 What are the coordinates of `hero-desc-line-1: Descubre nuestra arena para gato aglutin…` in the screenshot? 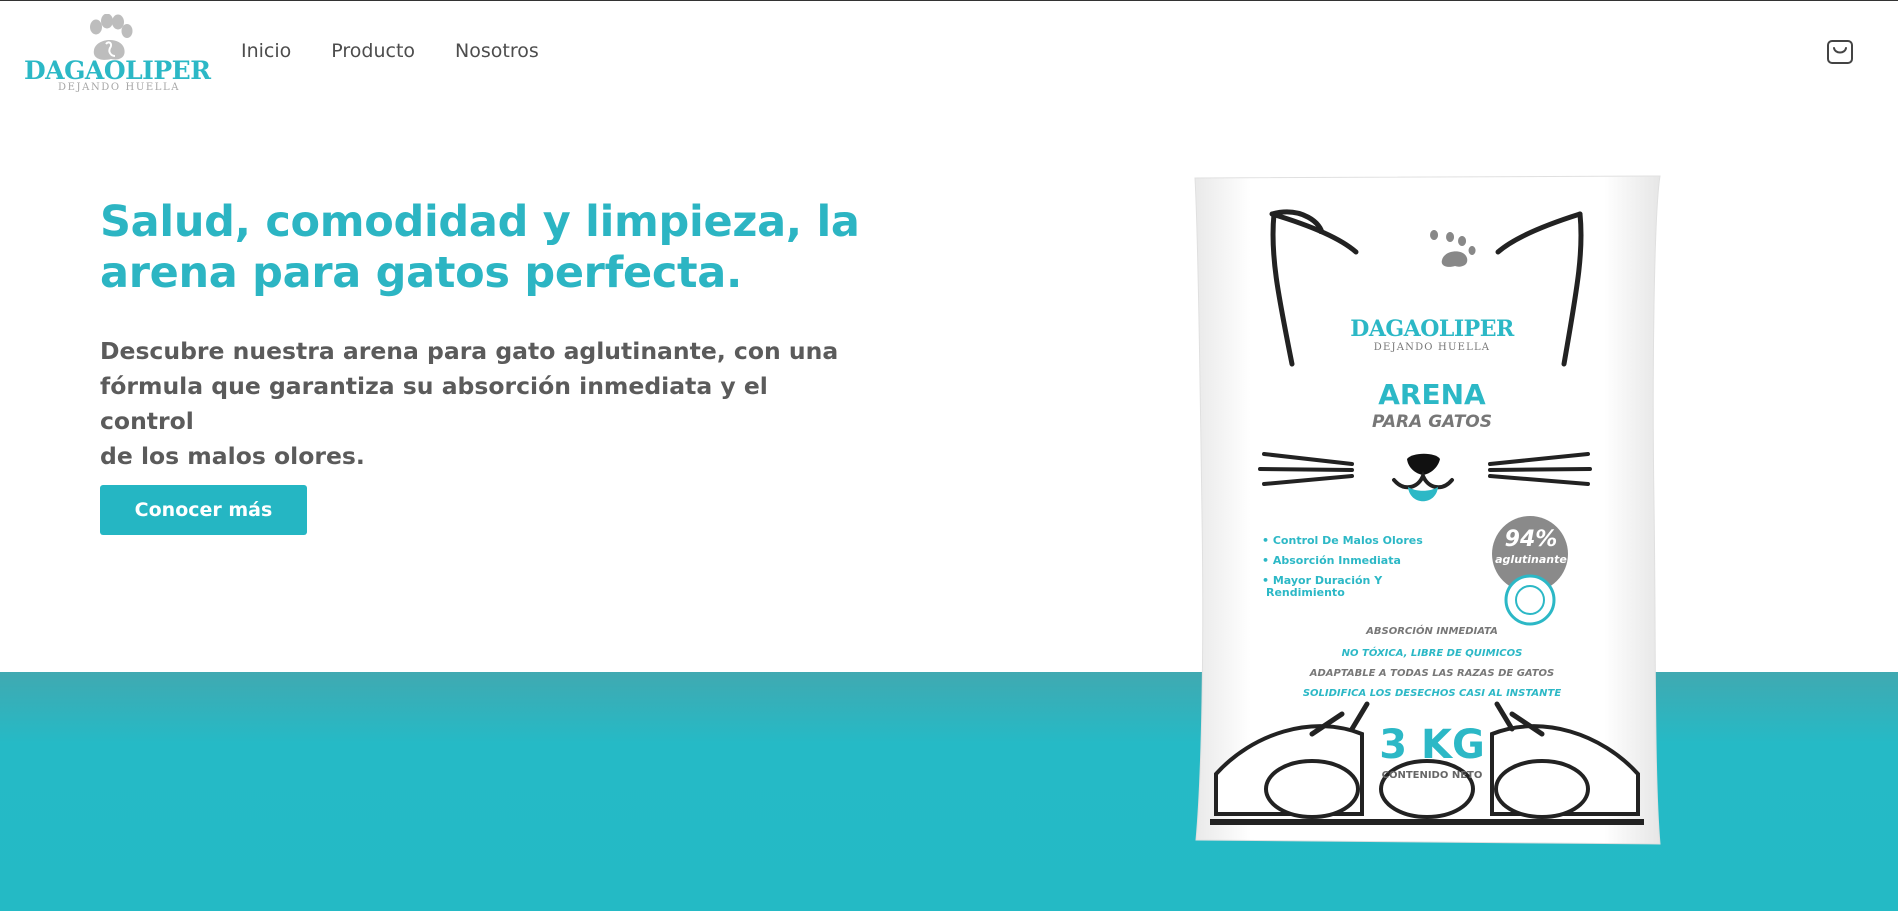 It's located at (469, 351).